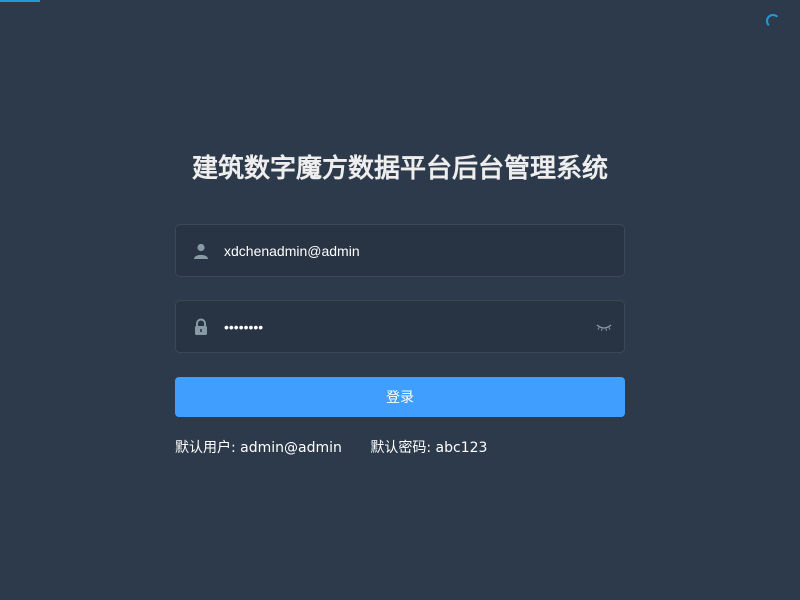 This screenshot has width=800, height=600. Describe the element at coordinates (258, 448) in the screenshot. I see `default-user-tip: 默认用户: admin@admin` at that location.